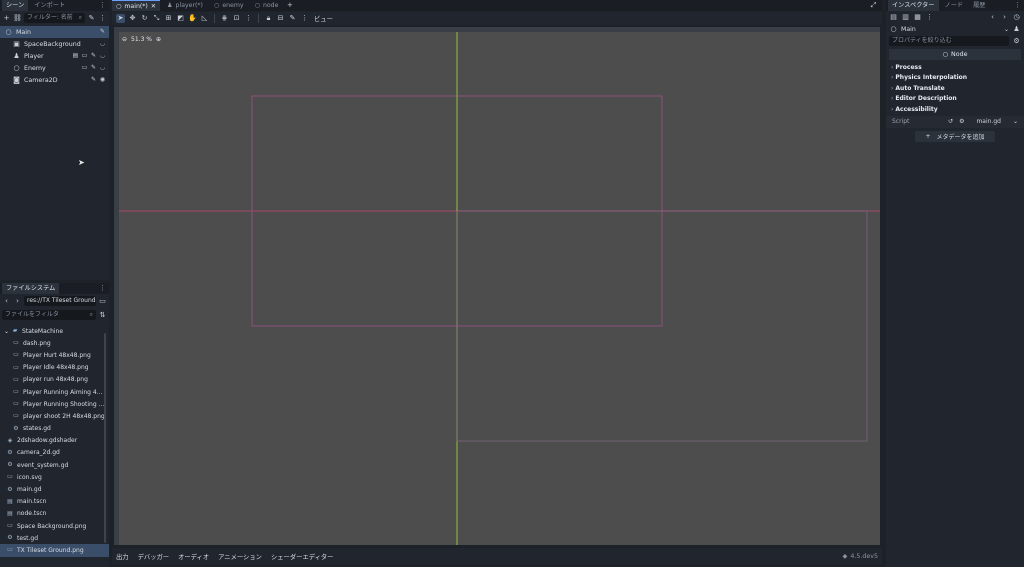  Describe the element at coordinates (955, 29) in the screenshot. I see `inspector-object-row: ○ Main ⌄ ♟` at that location.